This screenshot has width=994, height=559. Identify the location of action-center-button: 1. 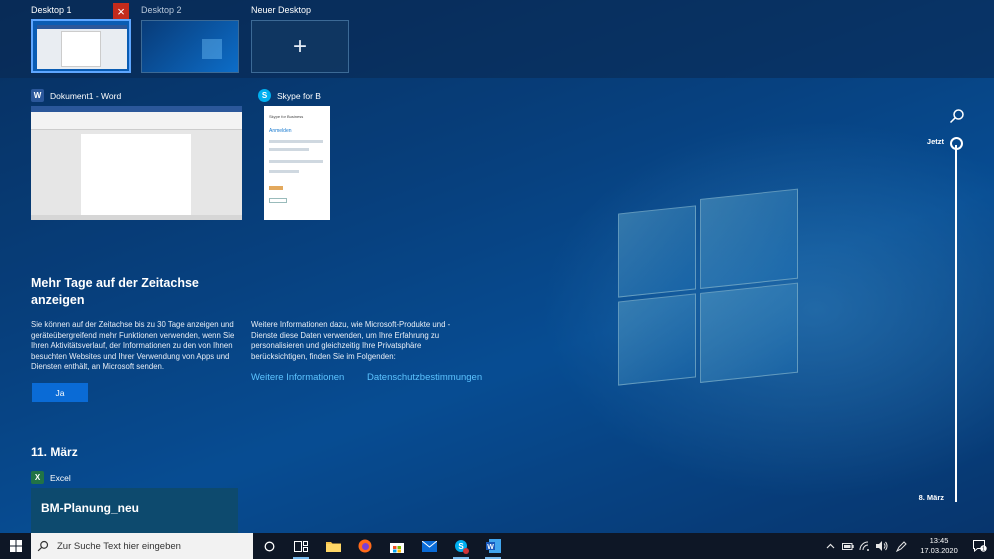
(980, 546).